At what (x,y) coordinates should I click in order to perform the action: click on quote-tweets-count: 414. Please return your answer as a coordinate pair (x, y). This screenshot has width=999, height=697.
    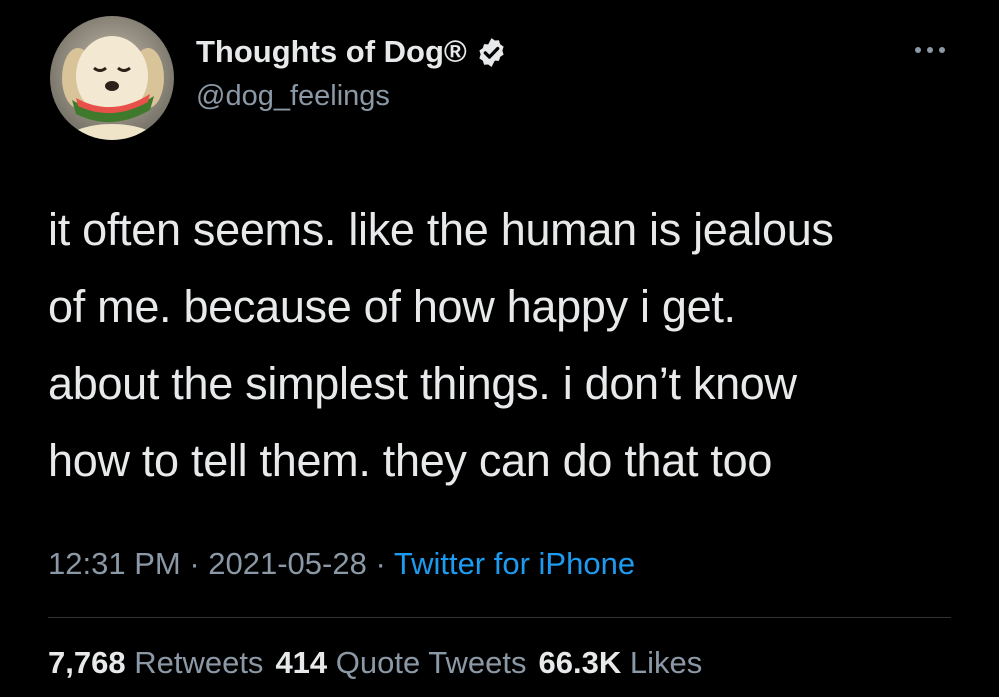
    Looking at the image, I should click on (301, 662).